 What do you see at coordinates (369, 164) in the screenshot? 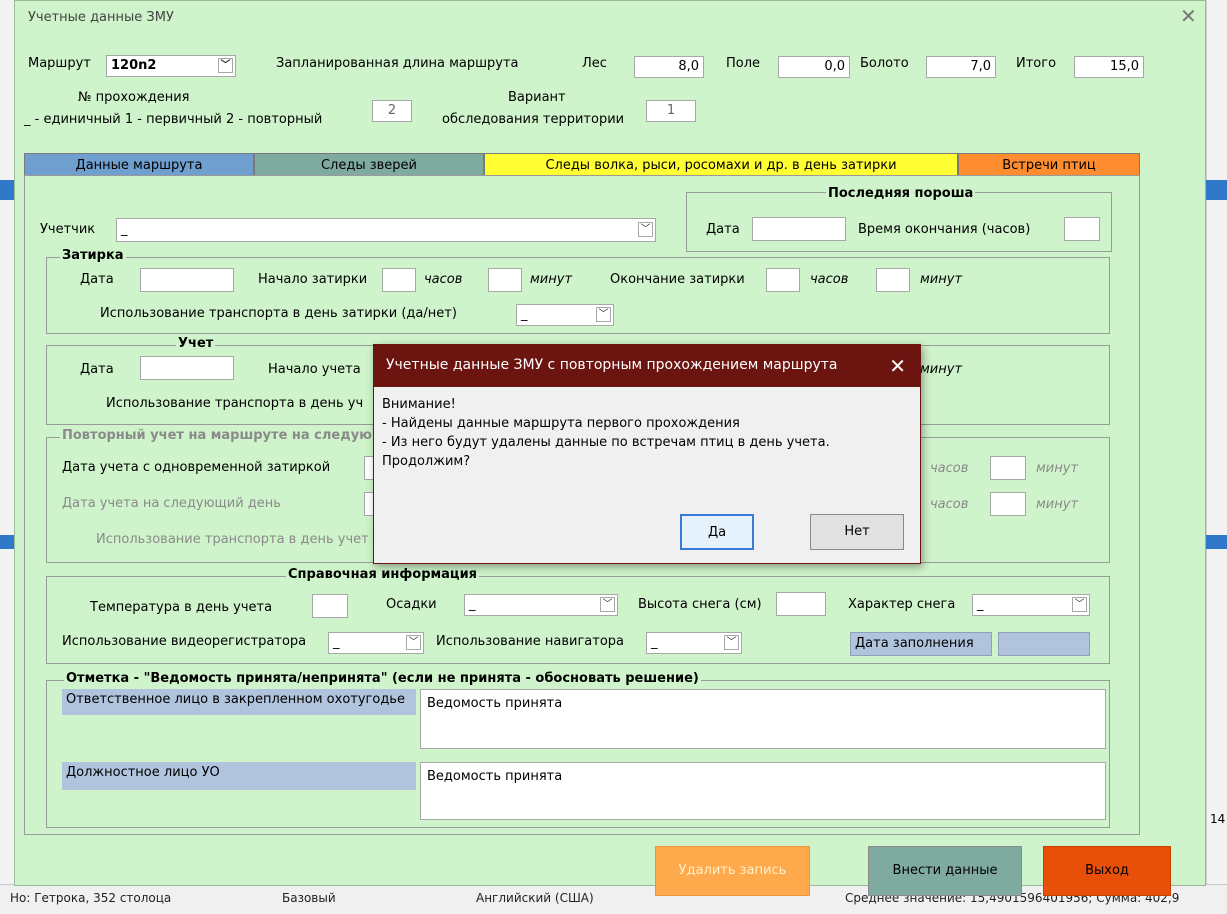
I see `tab-animal-tracks: Следы зверей` at bounding box center [369, 164].